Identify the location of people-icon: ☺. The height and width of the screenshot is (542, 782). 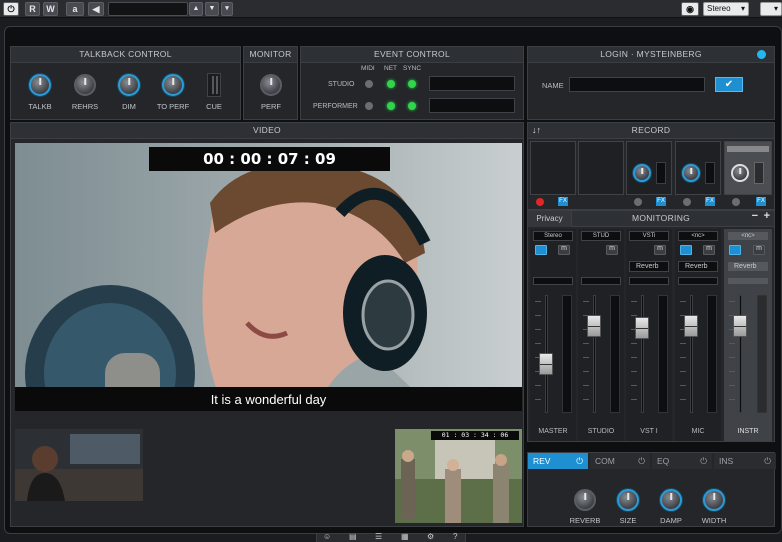
(327, 536).